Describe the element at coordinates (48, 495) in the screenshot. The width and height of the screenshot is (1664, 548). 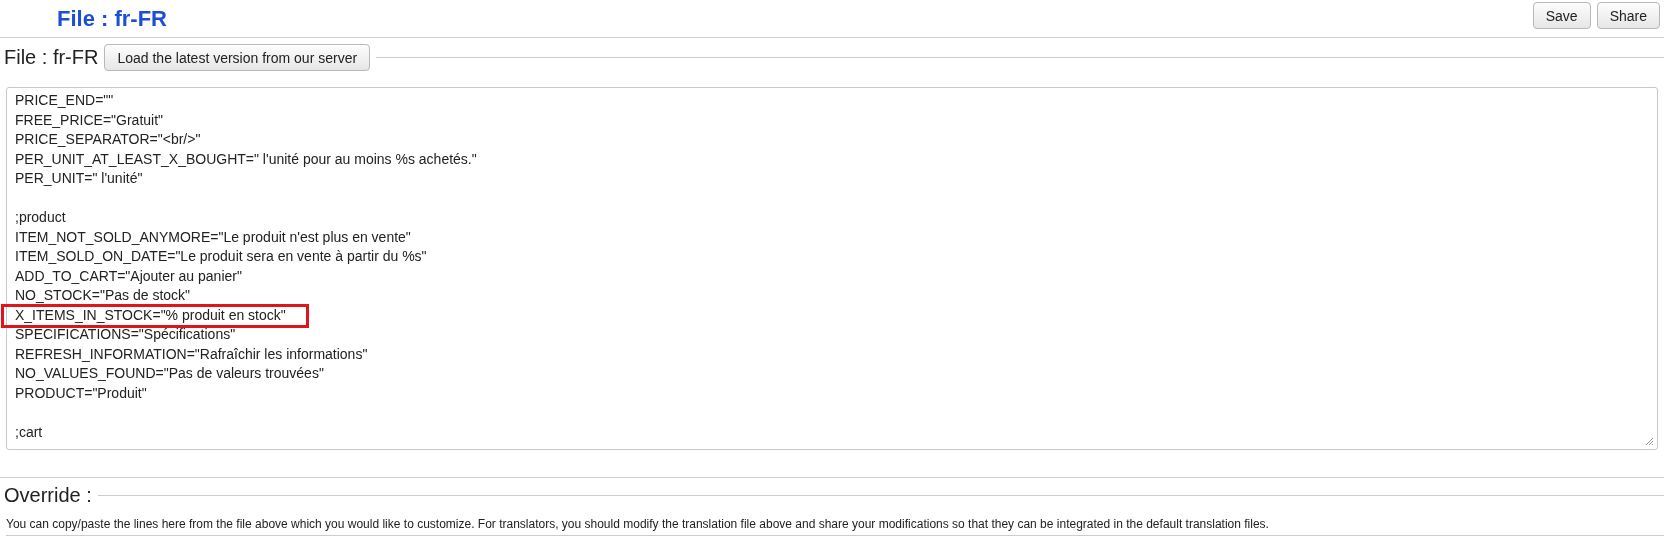
I see `section-legend: Override :` at that location.